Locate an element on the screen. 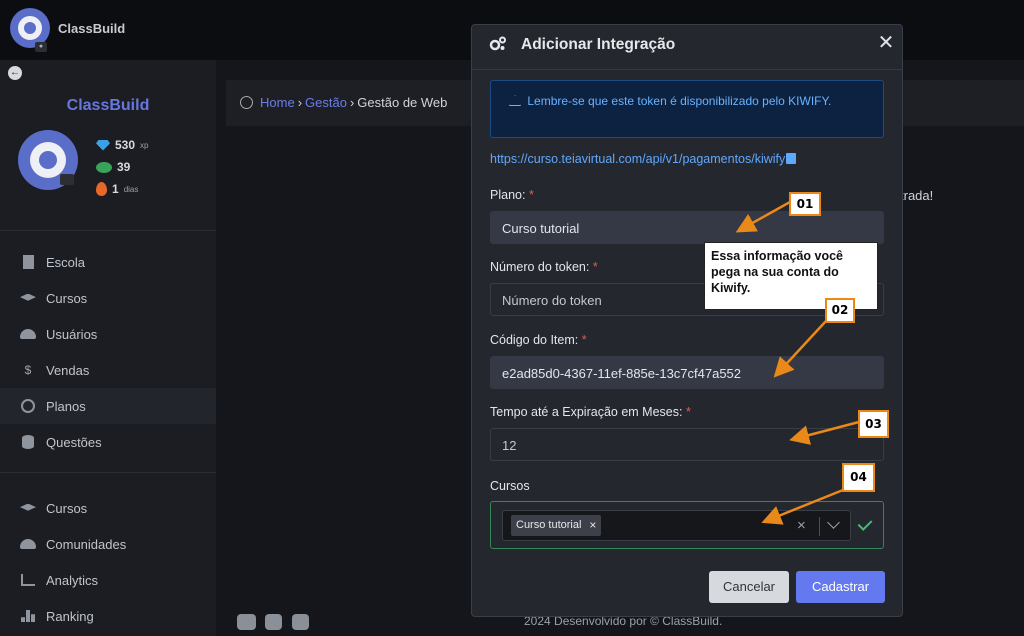  cursos-label: Cursos is located at coordinates (510, 486).